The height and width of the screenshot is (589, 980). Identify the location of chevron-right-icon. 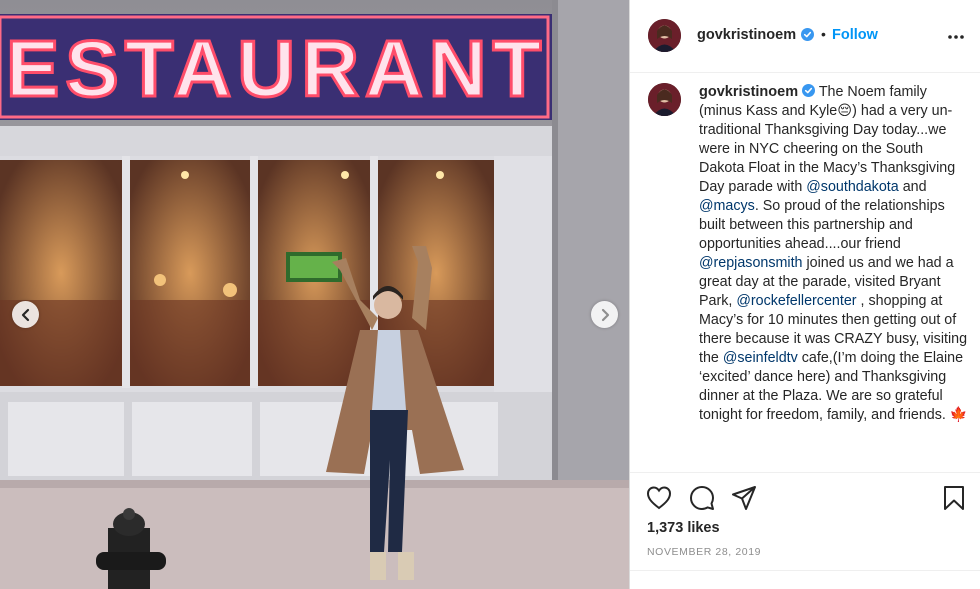
(605, 314).